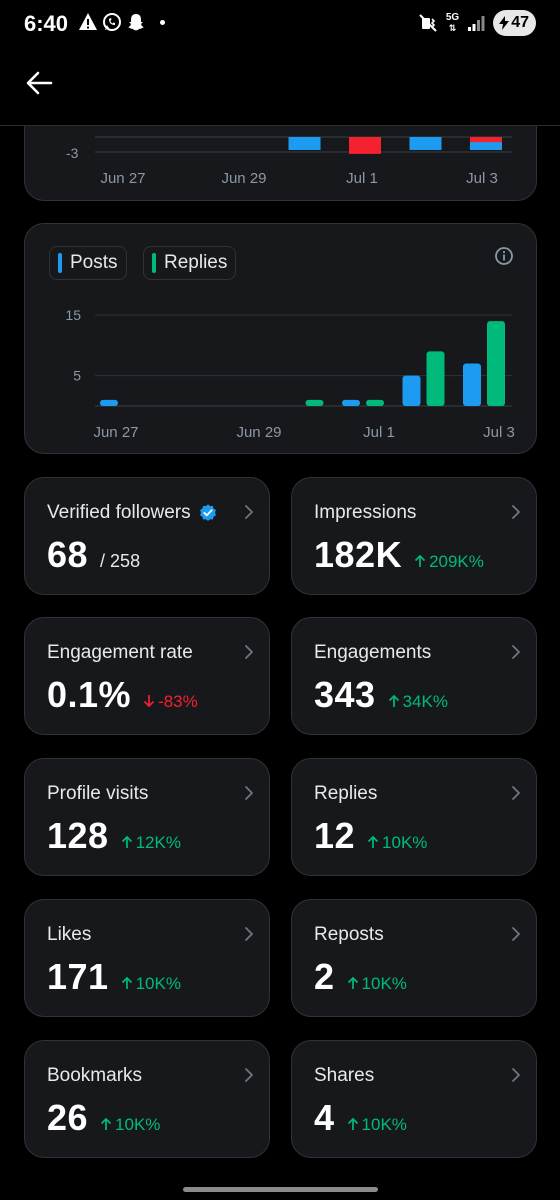 The width and height of the screenshot is (560, 1200). I want to click on stat-card-bookmarks: Bookmarks 26 10K%, so click(147, 1099).